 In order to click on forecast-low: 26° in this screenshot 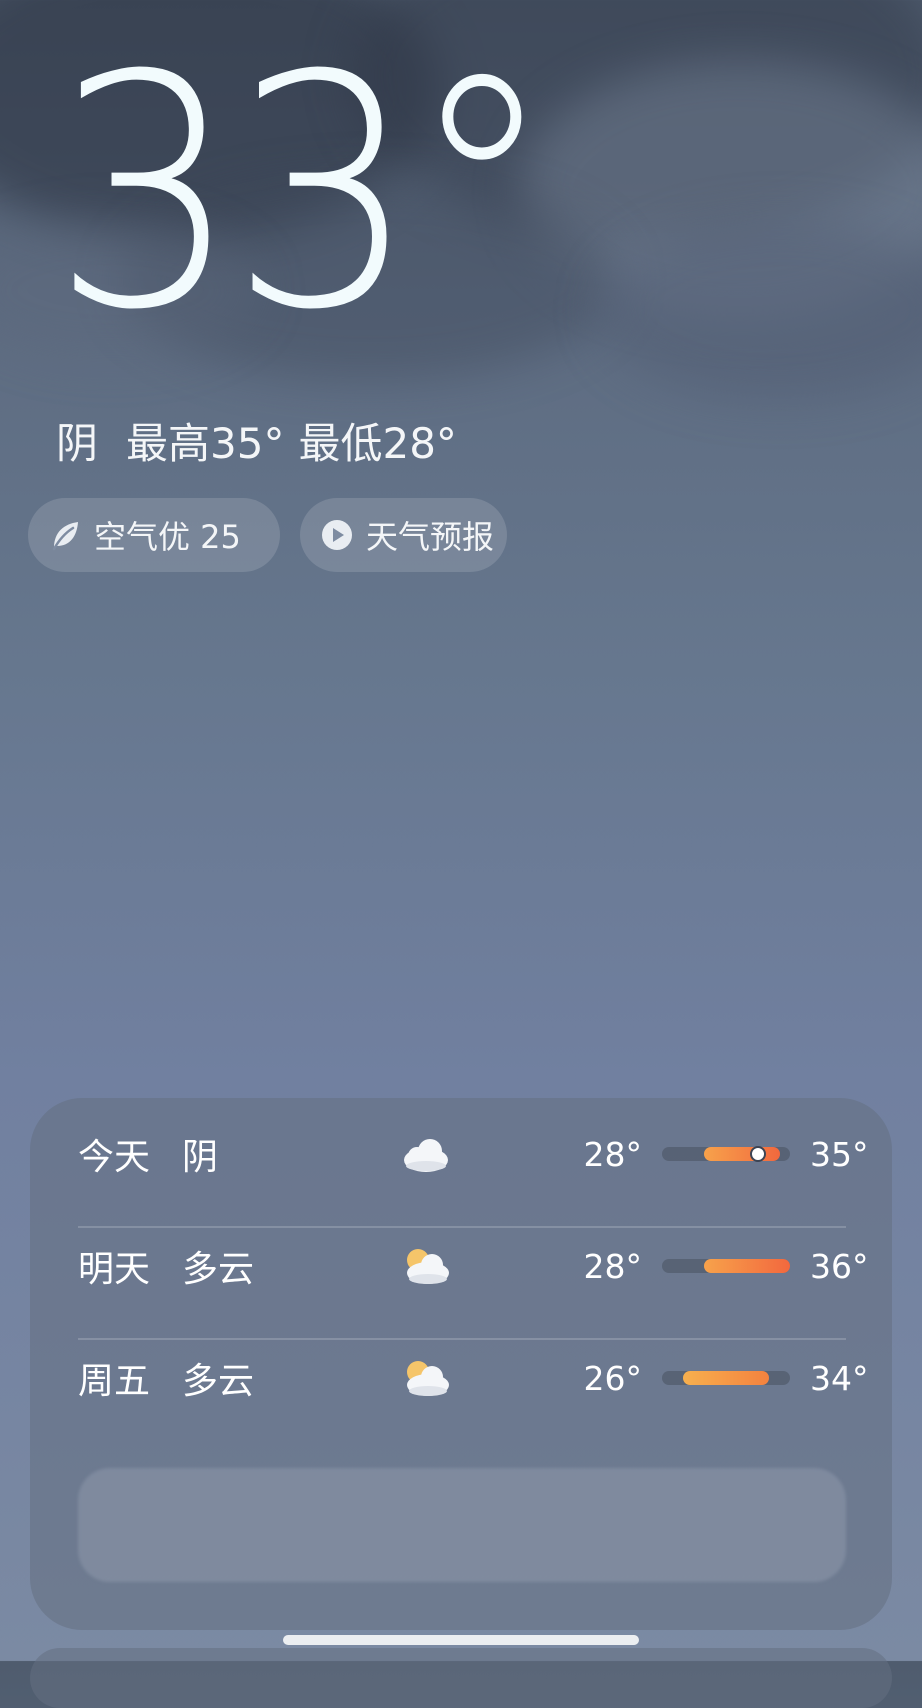, I will do `click(613, 1378)`.